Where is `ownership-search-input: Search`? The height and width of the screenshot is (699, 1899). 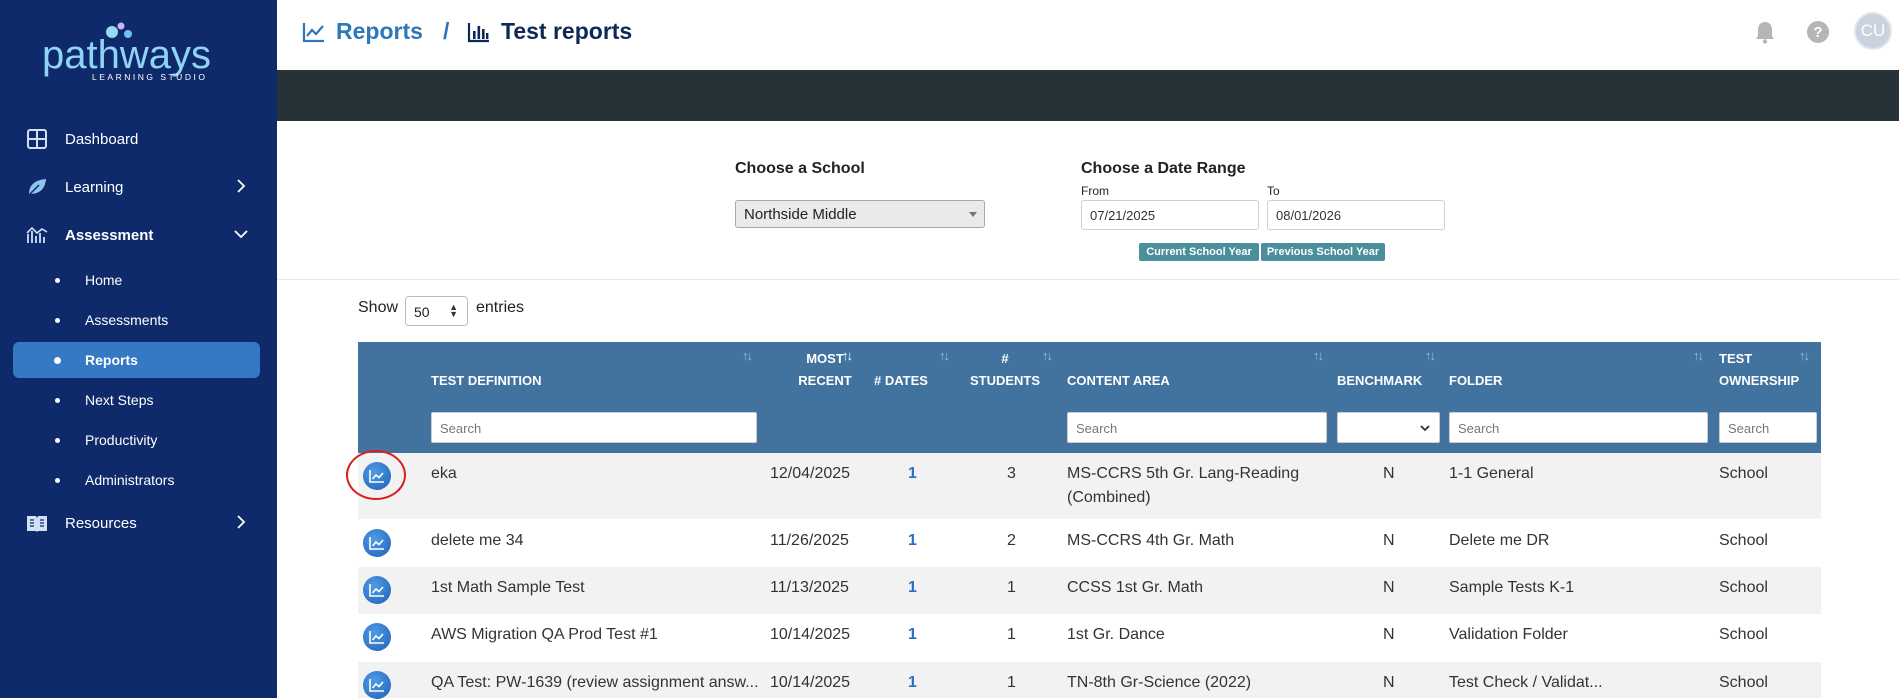 ownership-search-input: Search is located at coordinates (1768, 427).